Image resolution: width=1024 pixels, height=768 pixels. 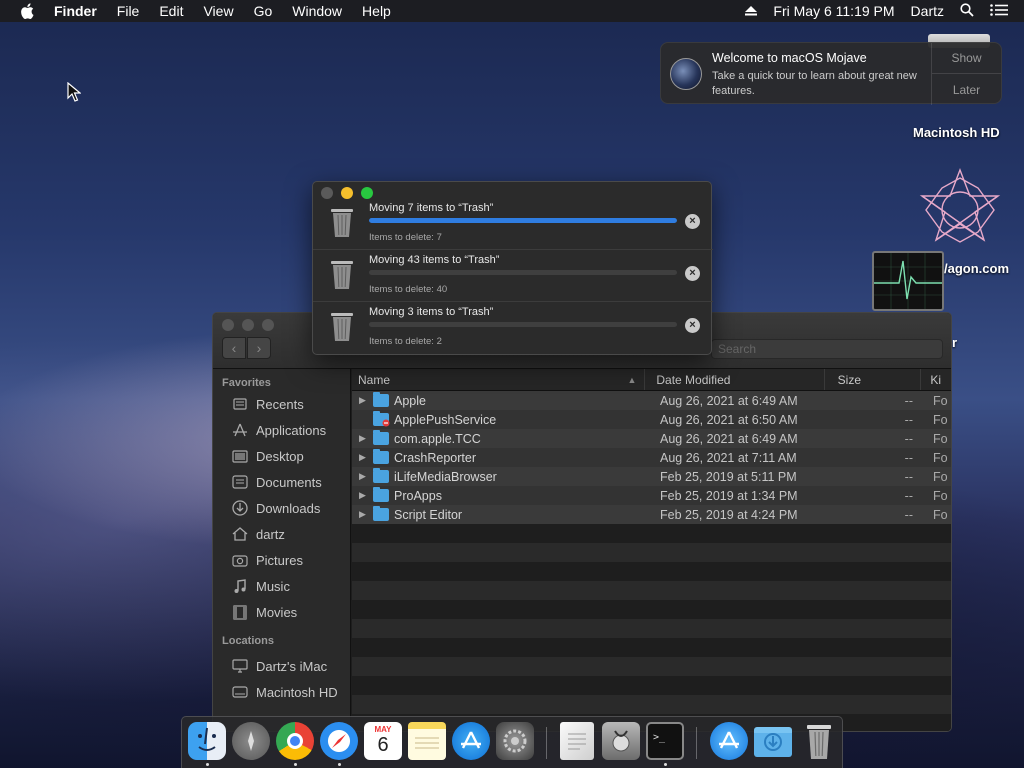 What do you see at coordinates (908, 281) in the screenshot?
I see `activity-monitor-icon` at bounding box center [908, 281].